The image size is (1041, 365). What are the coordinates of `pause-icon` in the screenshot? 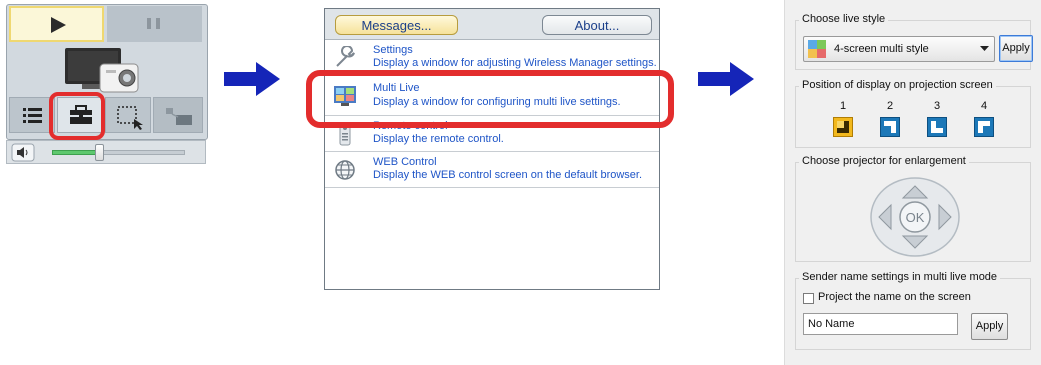 It's located at (153, 23).